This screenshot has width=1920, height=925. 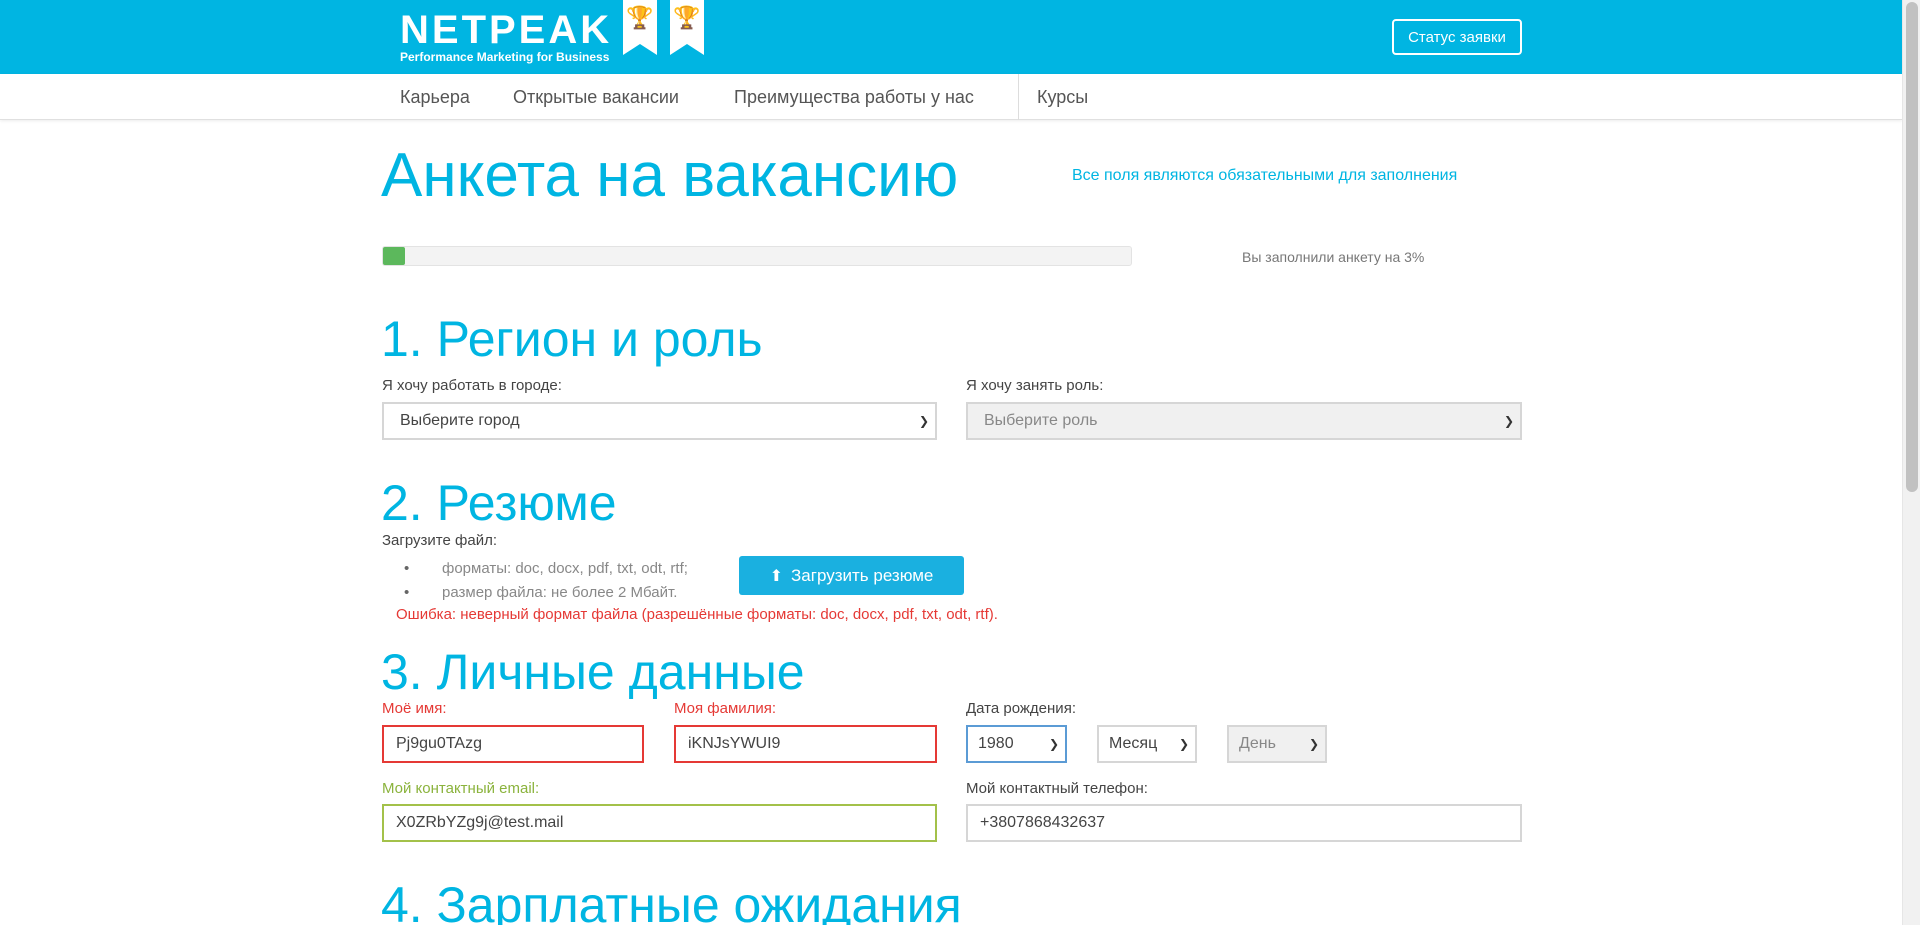 What do you see at coordinates (862, 575) in the screenshot?
I see `upload-button-label: Загрузить резюме` at bounding box center [862, 575].